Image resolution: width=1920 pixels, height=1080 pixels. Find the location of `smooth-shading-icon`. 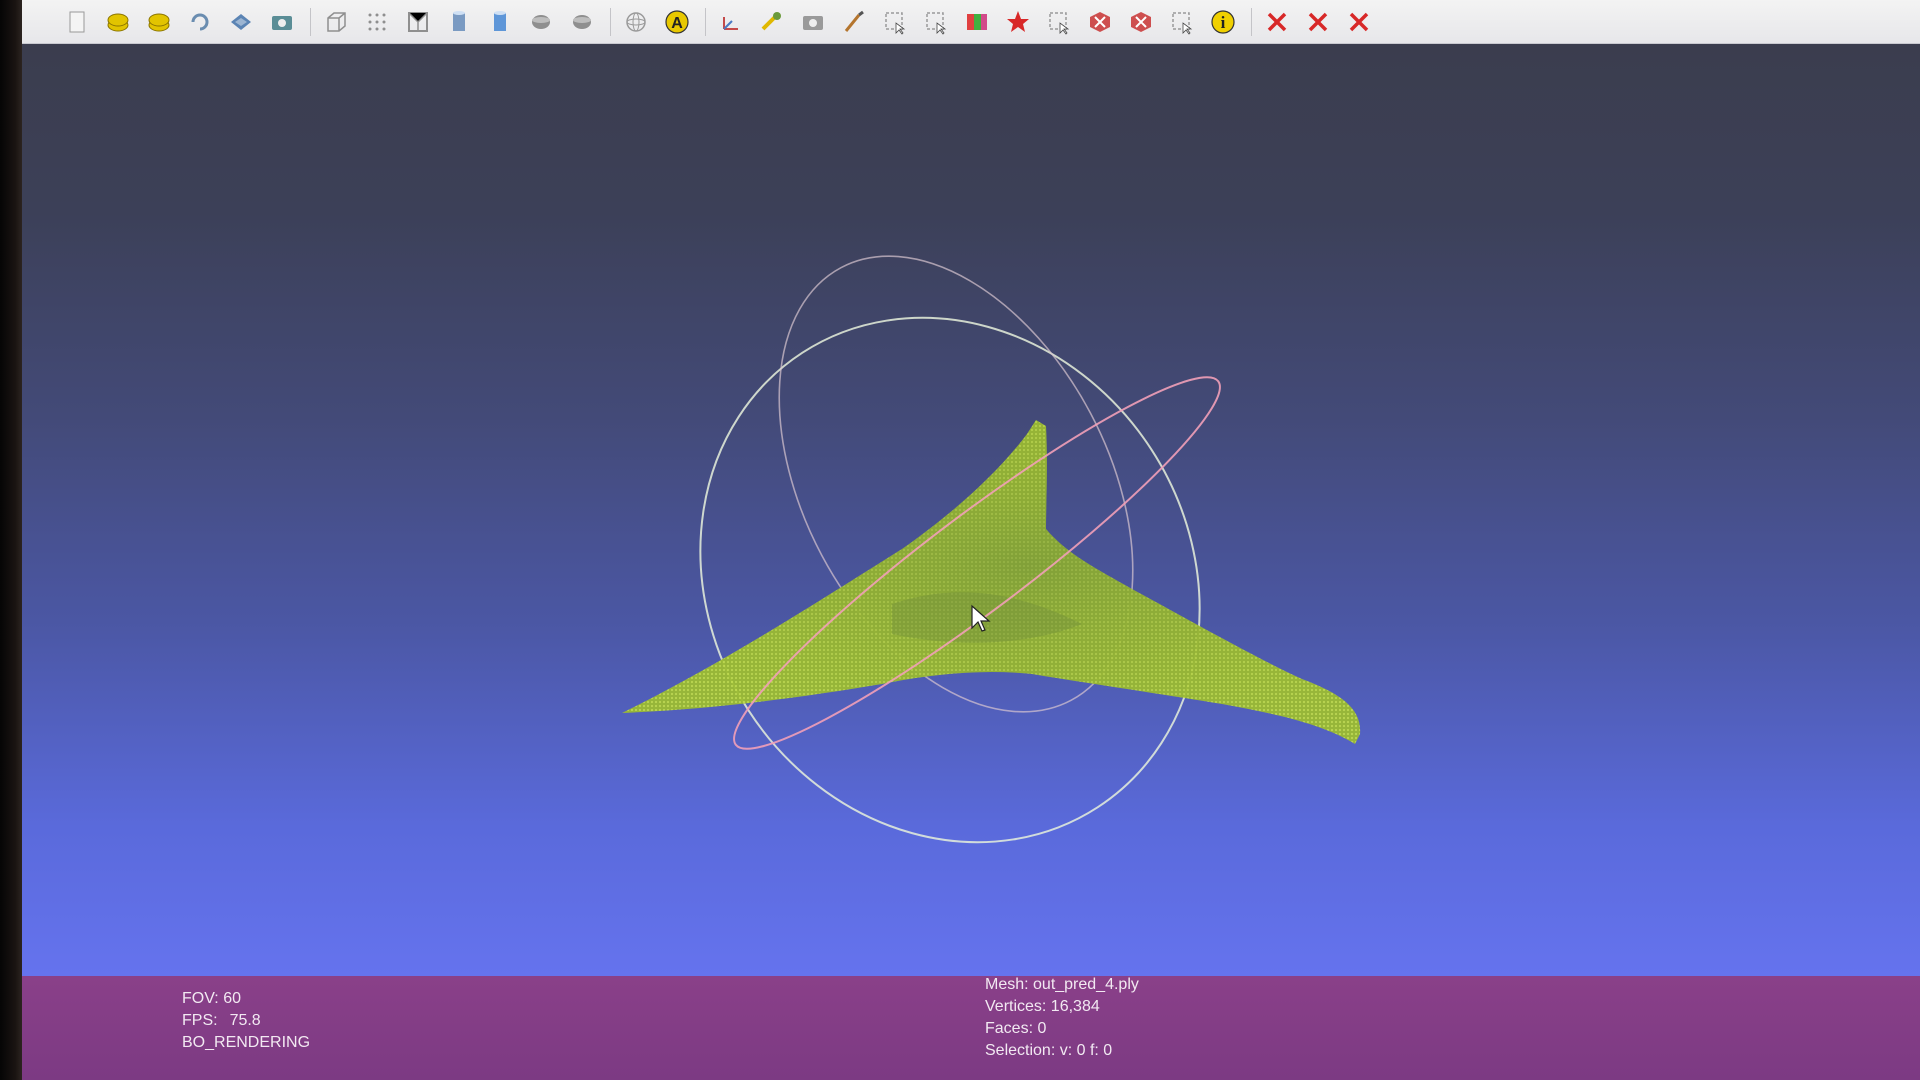

smooth-shading-icon is located at coordinates (500, 20).